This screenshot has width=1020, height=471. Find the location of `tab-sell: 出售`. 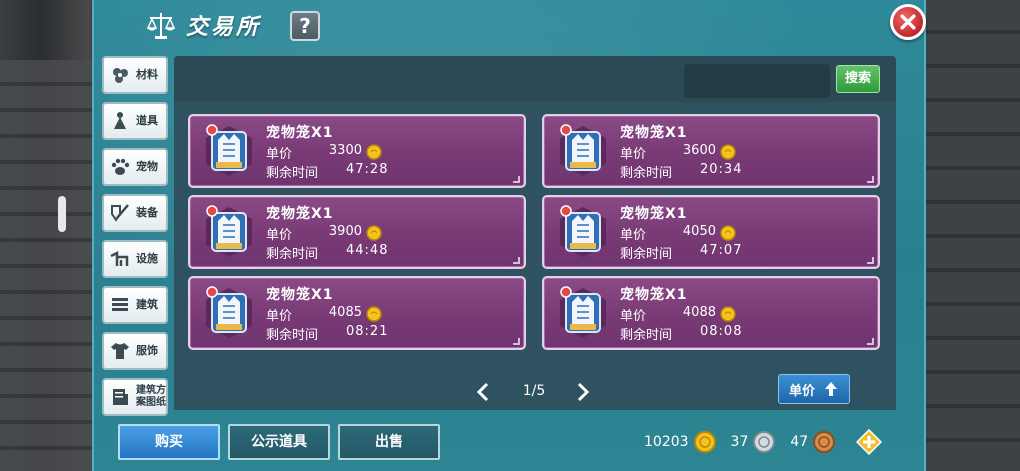

tab-sell: 出售 is located at coordinates (389, 442).